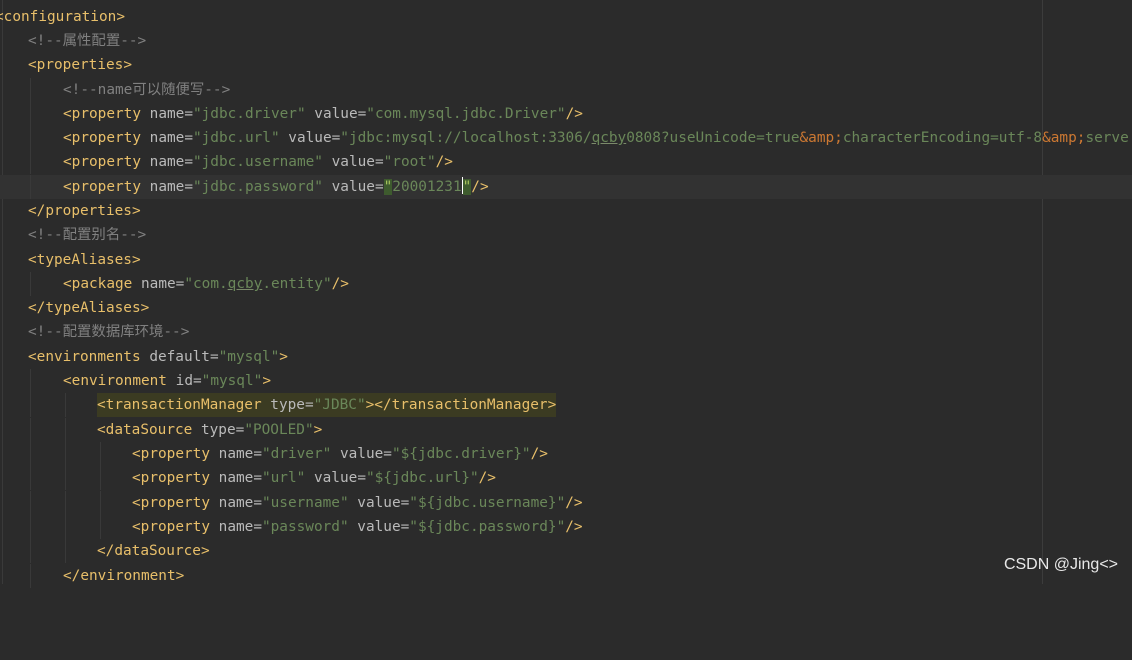  What do you see at coordinates (257, 162) in the screenshot?
I see `xml-value: "jdbc.username"` at bounding box center [257, 162].